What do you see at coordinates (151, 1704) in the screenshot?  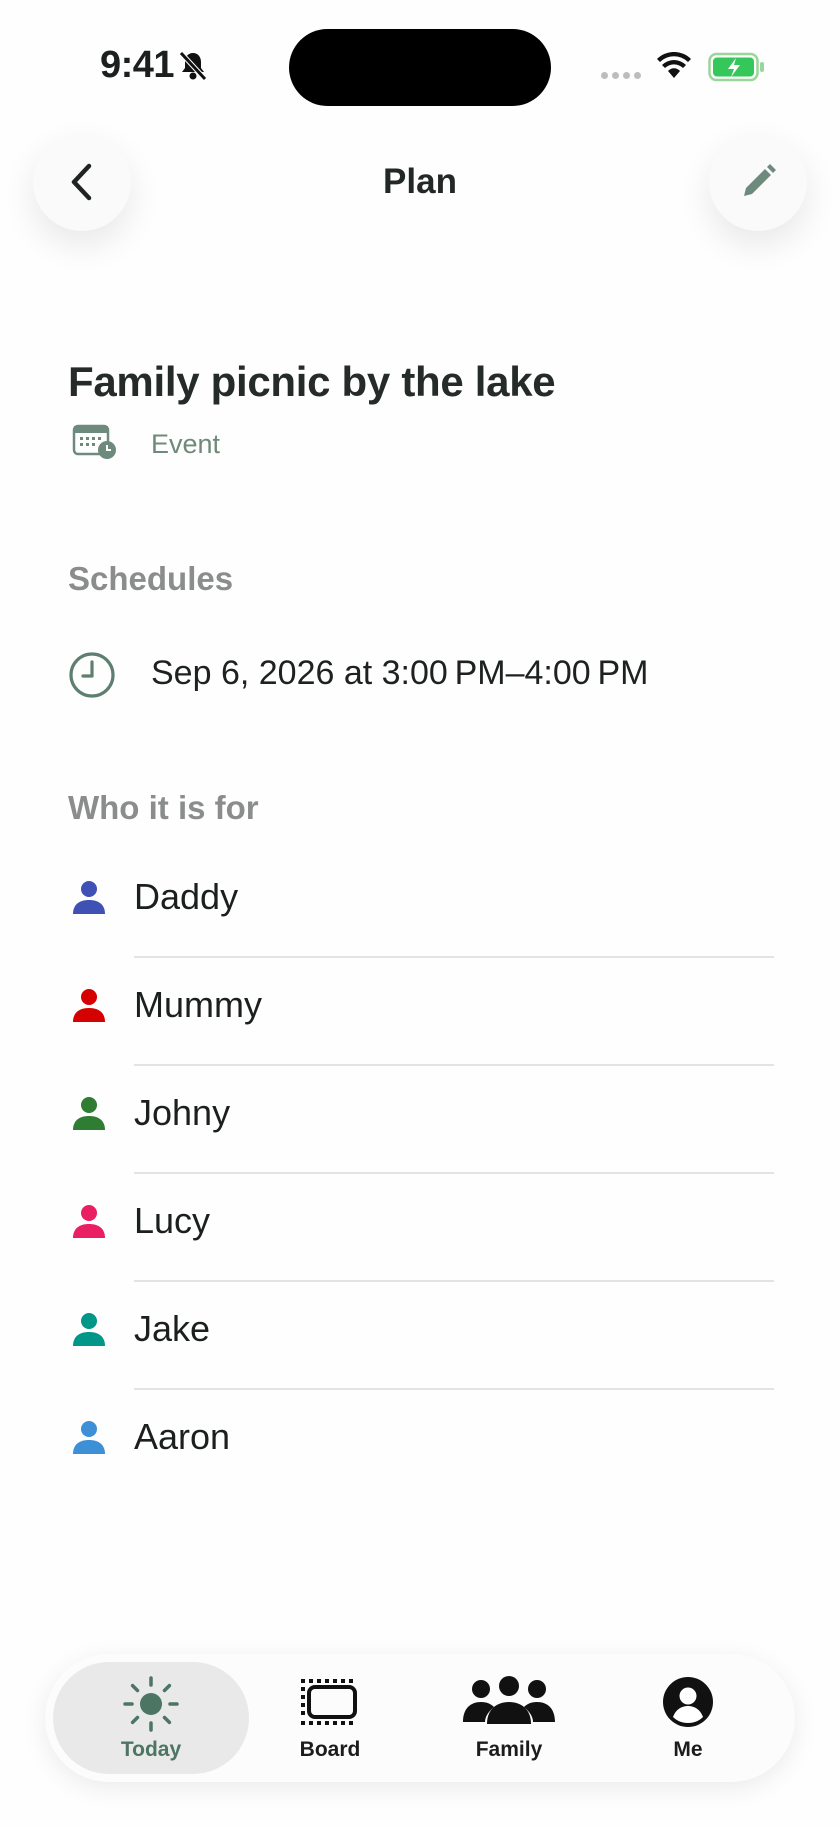 I see `sun-icon` at bounding box center [151, 1704].